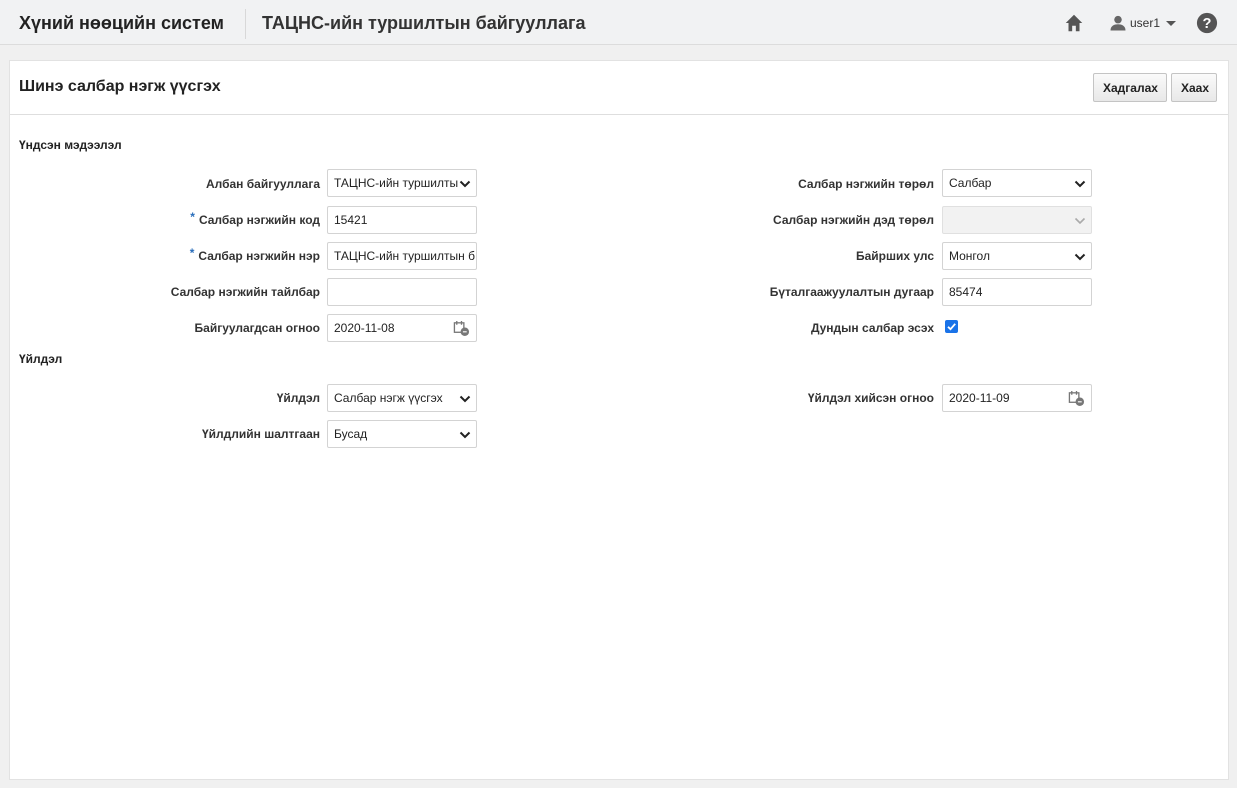 This screenshot has width=1237, height=788. I want to click on org-select: ТАЦНС-ийн туршилты, so click(402, 183).